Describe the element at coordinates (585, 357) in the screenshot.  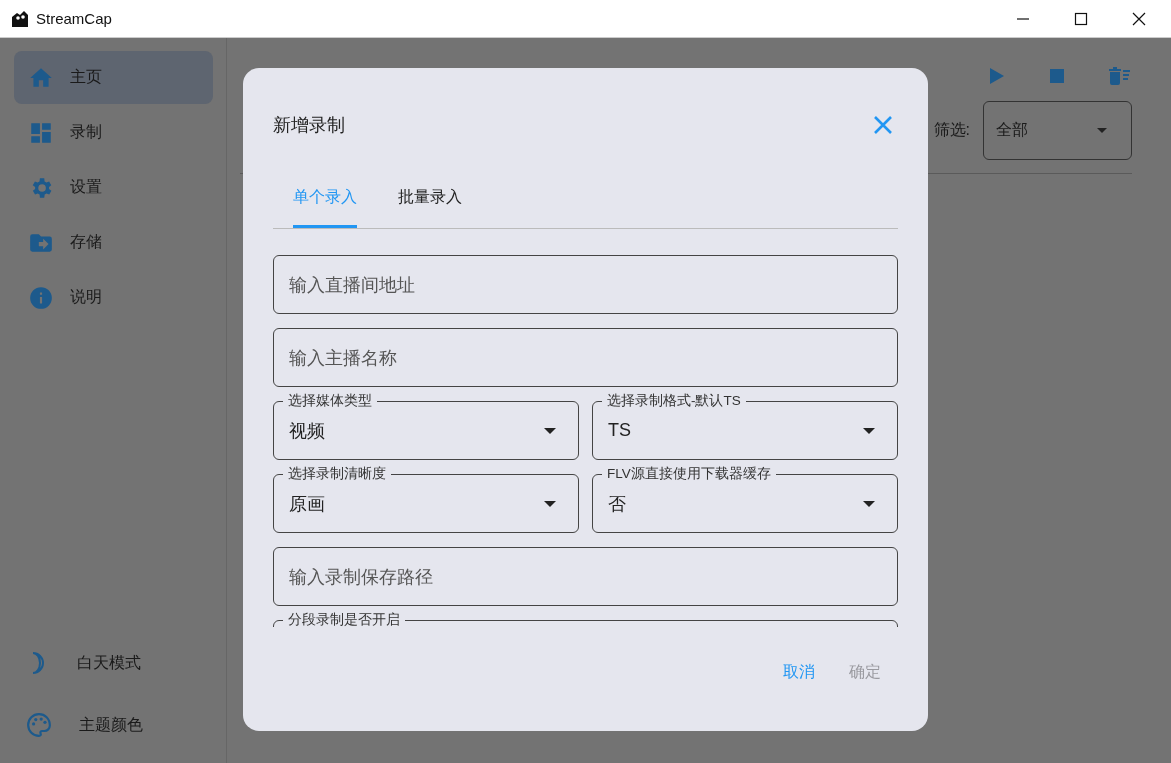
I see `input-field: 输入主播名称` at that location.